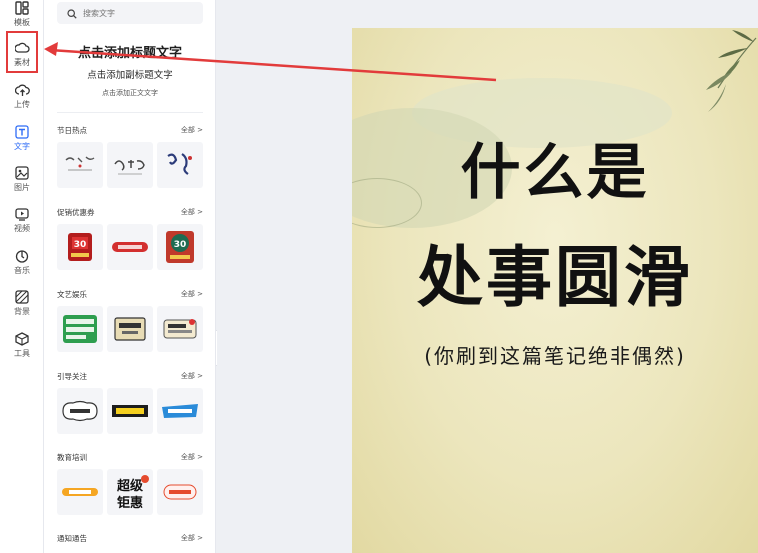 This screenshot has height=553, width=758. I want to click on super-text: 超级, so click(130, 486).